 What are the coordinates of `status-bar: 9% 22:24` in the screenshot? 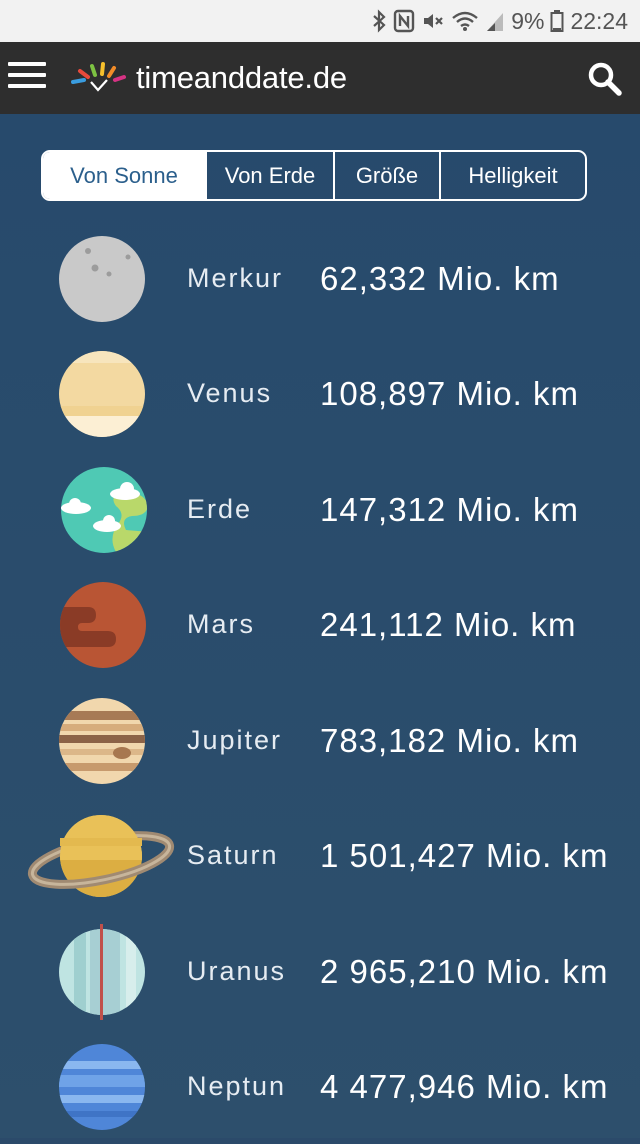 It's located at (320, 21).